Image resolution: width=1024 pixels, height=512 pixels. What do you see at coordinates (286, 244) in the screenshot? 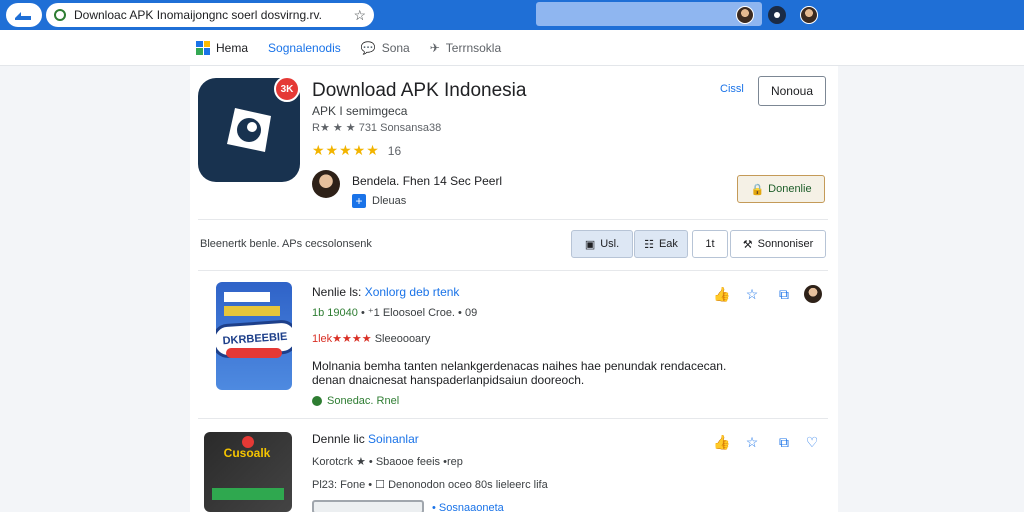
I see `filter-description: Bleenertk benle. APs cecsolonsenk` at bounding box center [286, 244].